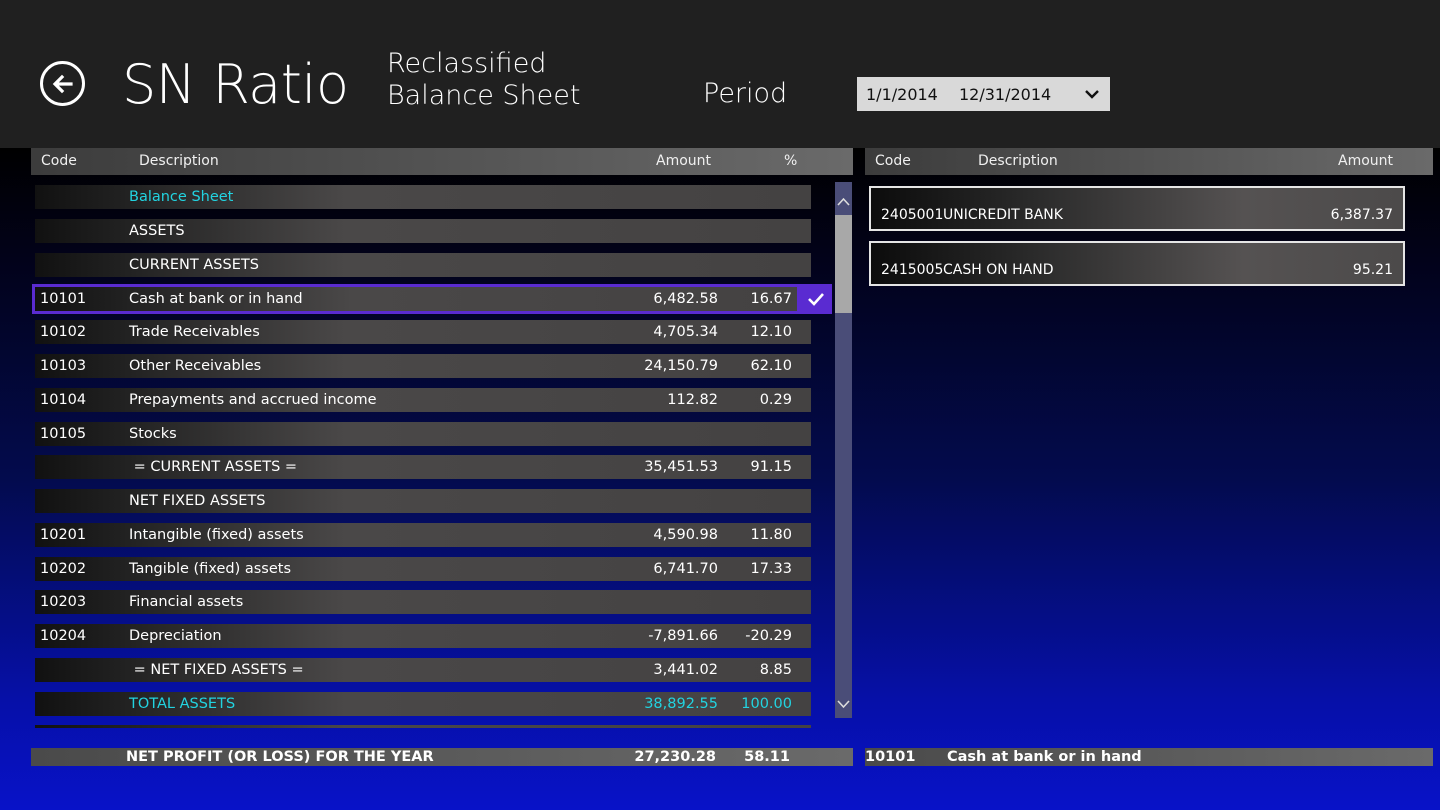 The height and width of the screenshot is (810, 1440). What do you see at coordinates (195, 366) in the screenshot?
I see `row-description: Other Receivables` at bounding box center [195, 366].